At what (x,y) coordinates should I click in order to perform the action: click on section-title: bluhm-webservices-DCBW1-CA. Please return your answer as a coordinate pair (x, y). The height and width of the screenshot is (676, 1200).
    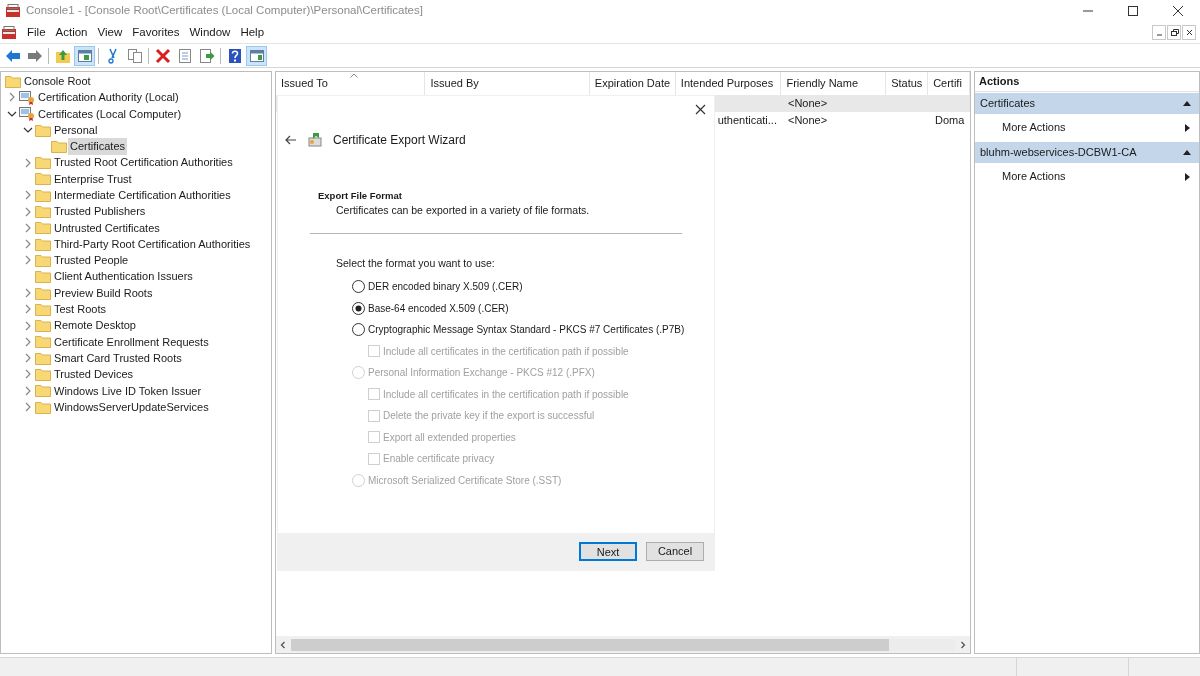
    Looking at the image, I should click on (1058, 153).